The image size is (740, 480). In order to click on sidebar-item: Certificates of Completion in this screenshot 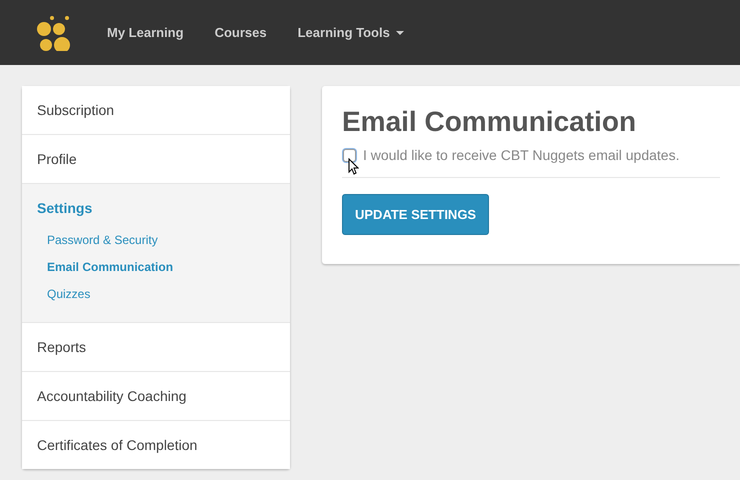, I will do `click(156, 445)`.